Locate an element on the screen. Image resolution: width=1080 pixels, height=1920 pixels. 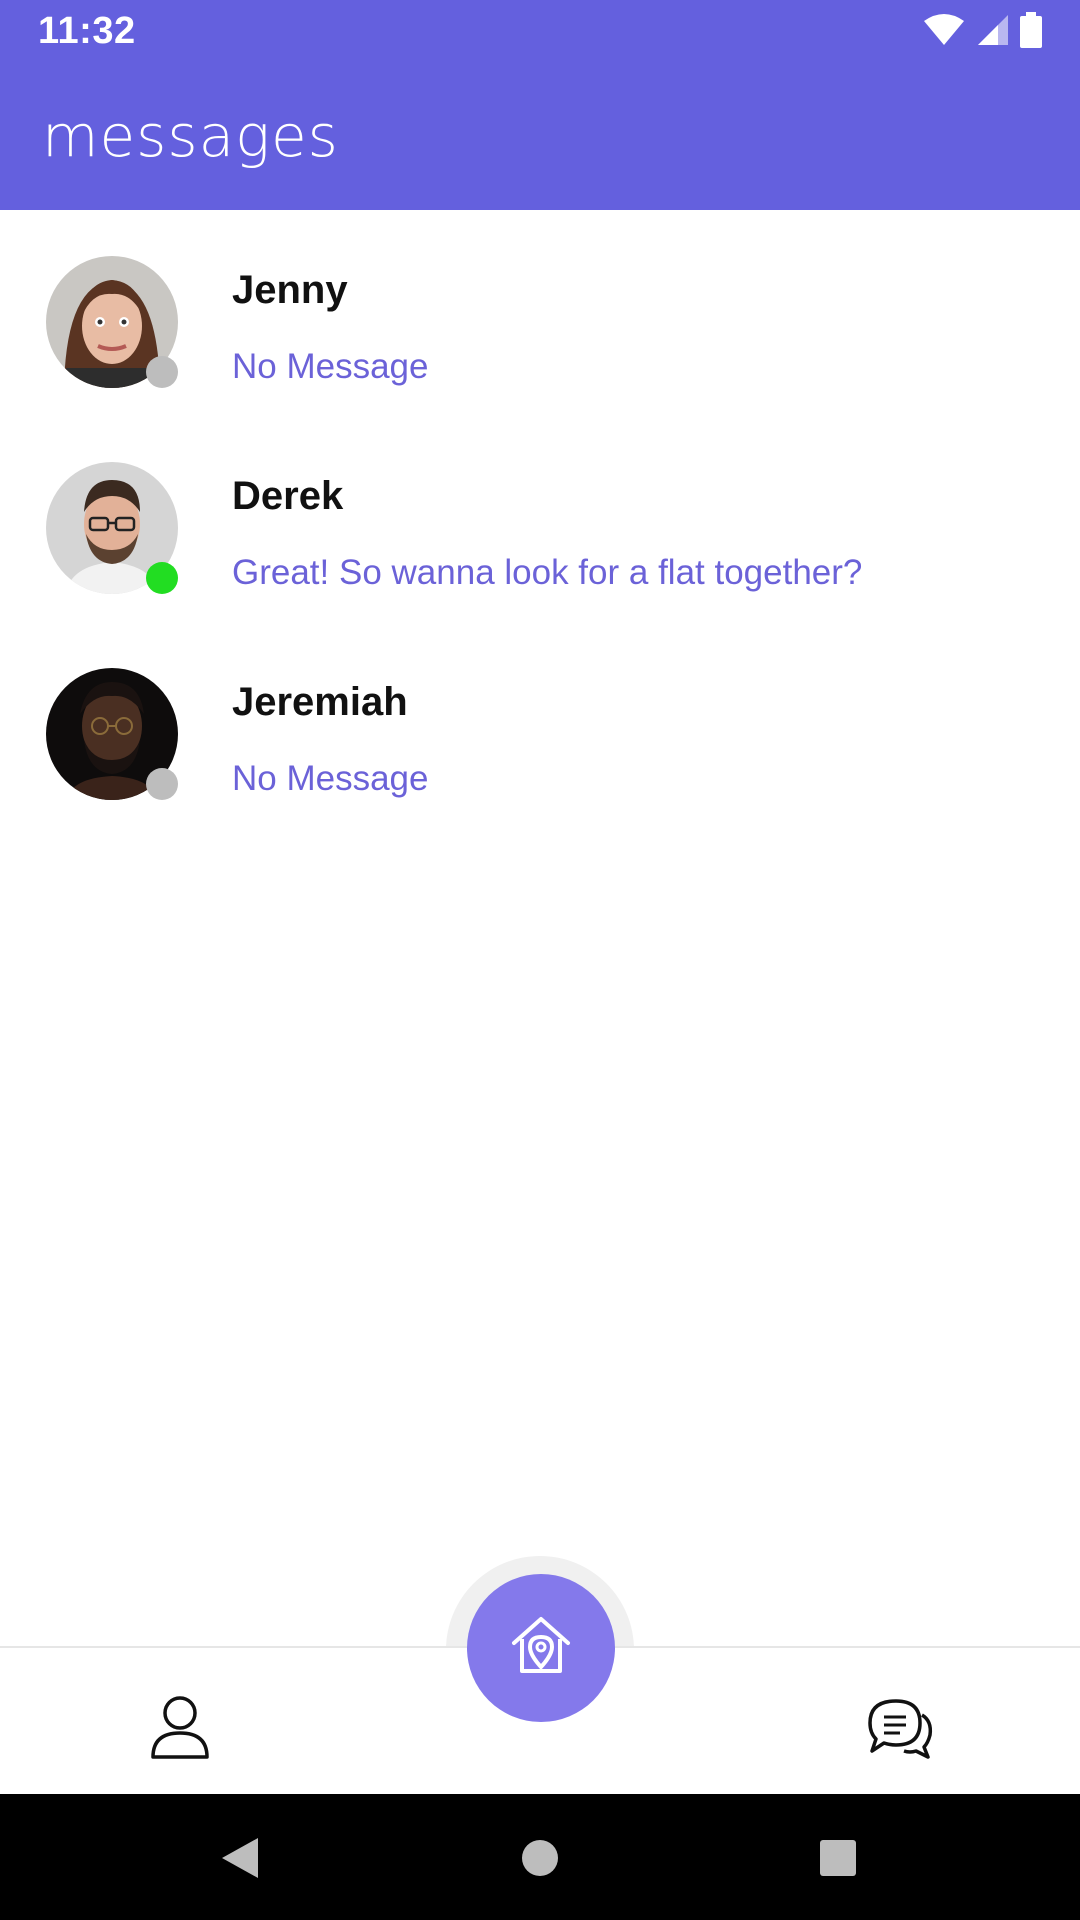
wifi-icon is located at coordinates (944, 32).